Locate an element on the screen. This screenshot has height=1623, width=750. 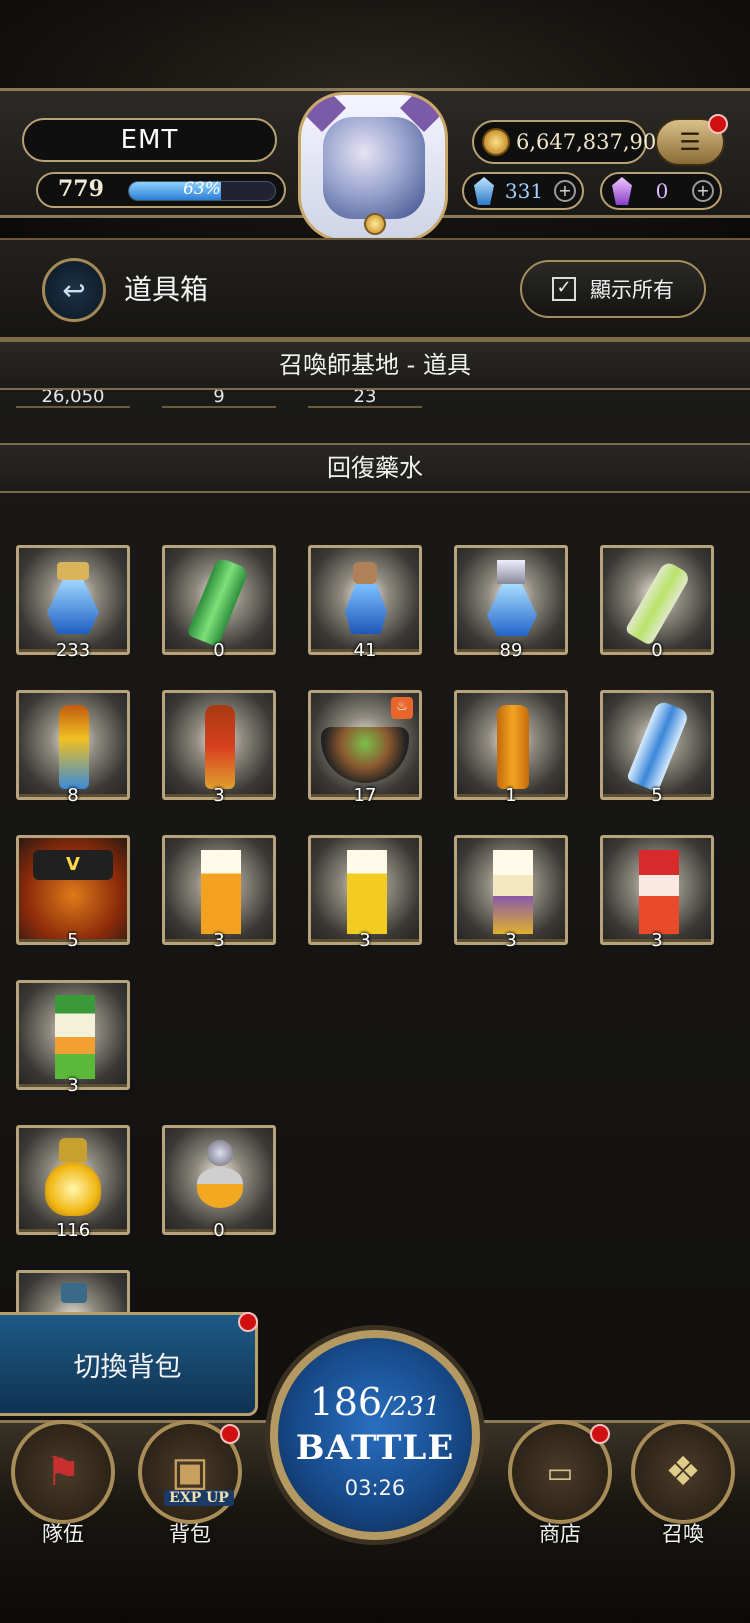
item-red-tea-bottle: 3 is located at coordinates (219, 748).